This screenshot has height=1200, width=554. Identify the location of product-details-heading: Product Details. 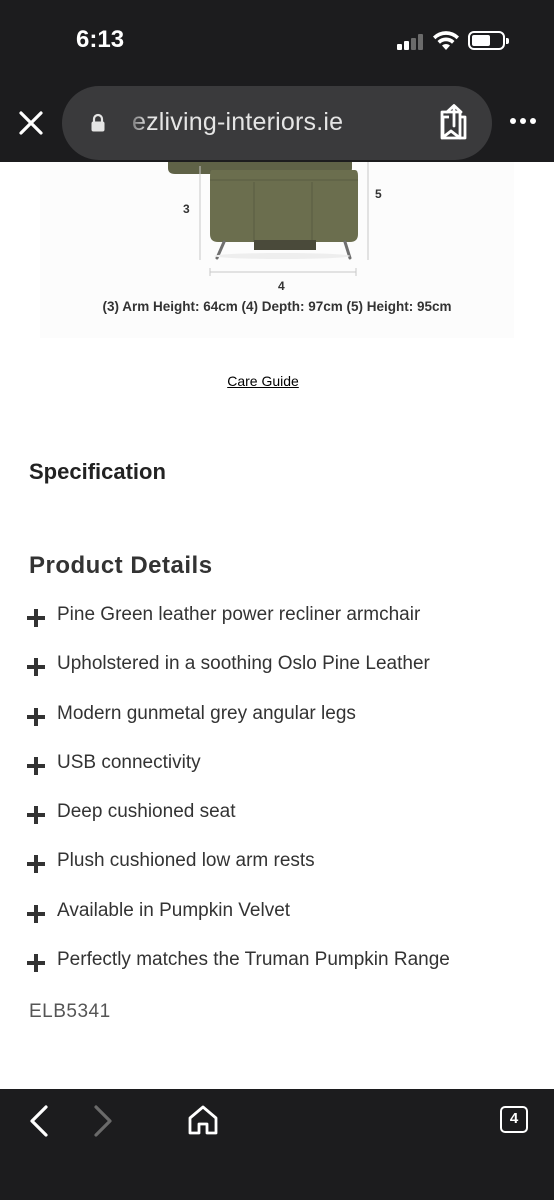
(121, 565).